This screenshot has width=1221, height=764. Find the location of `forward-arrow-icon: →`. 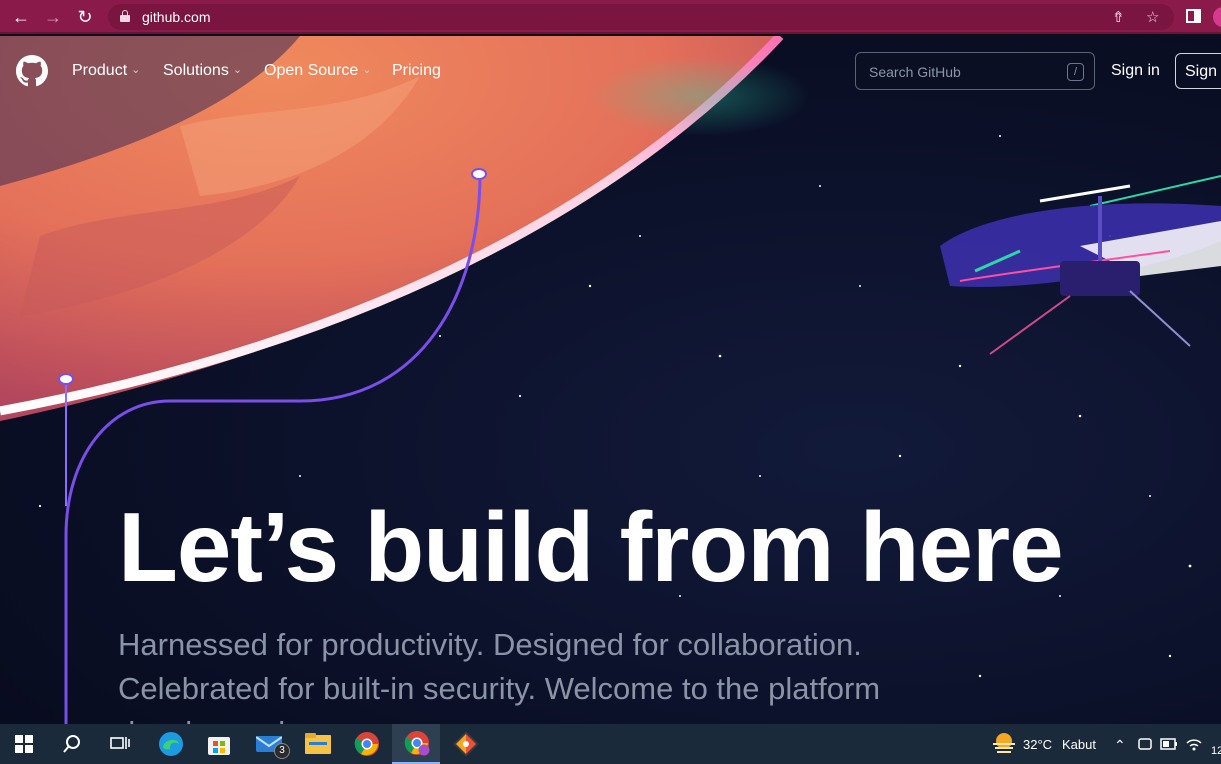

forward-arrow-icon: → is located at coordinates (53, 17).